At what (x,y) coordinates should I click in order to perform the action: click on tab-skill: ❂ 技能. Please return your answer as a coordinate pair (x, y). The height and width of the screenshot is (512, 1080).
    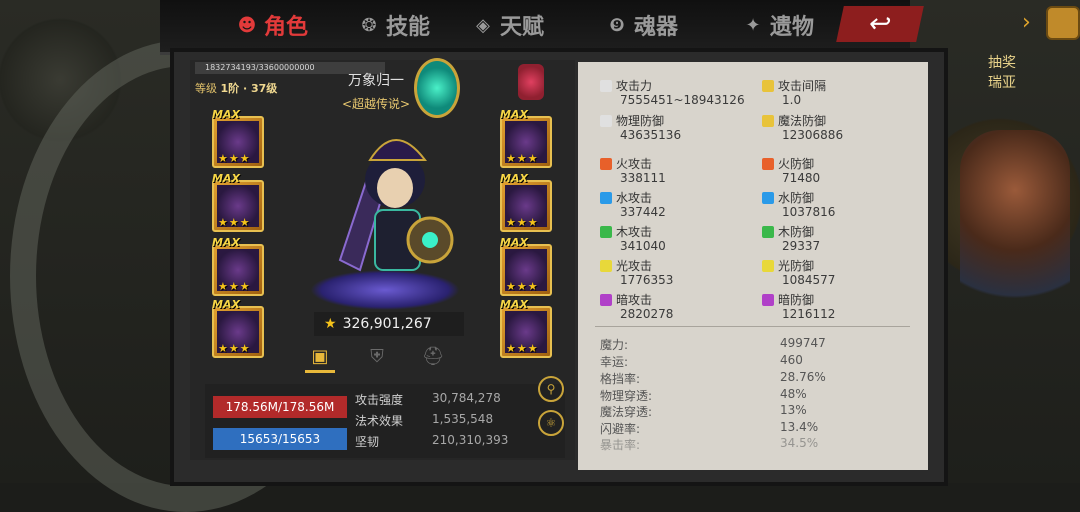
    Looking at the image, I should click on (394, 25).